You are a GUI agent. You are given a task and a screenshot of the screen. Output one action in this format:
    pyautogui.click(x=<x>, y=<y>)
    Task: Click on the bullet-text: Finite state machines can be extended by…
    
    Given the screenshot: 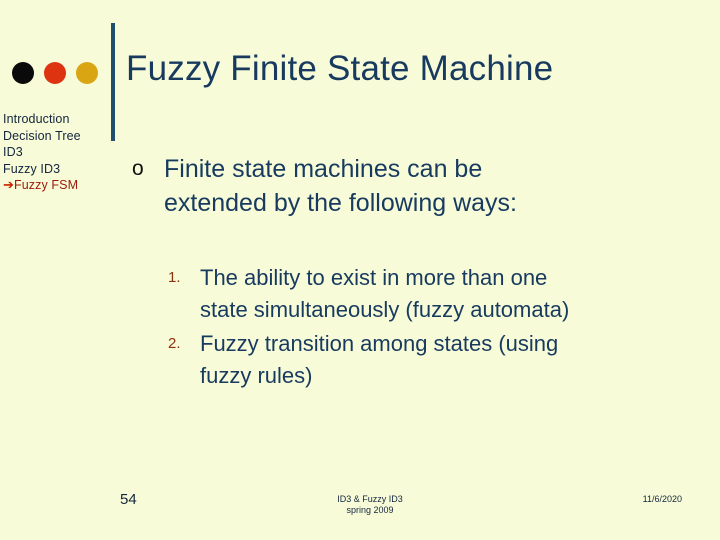 What is the action you would take?
    pyautogui.click(x=417, y=186)
    